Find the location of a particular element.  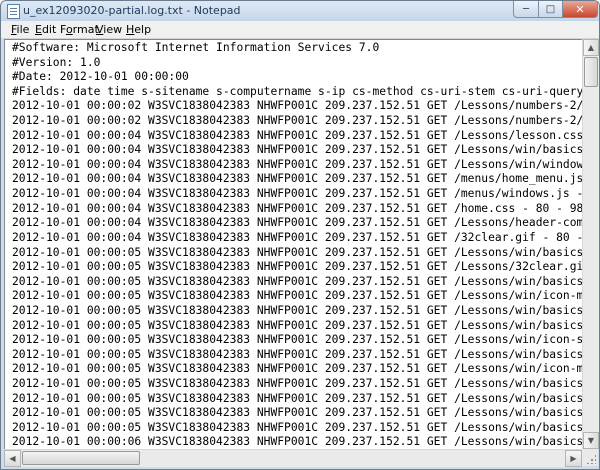

size-grip is located at coordinates (590, 457).